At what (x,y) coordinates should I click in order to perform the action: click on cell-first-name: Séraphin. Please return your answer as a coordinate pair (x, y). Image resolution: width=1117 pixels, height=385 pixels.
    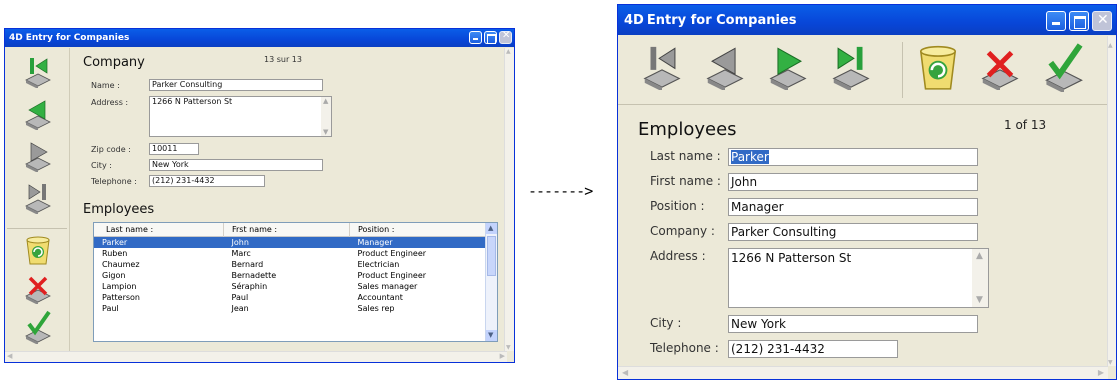
    Looking at the image, I should click on (249, 286).